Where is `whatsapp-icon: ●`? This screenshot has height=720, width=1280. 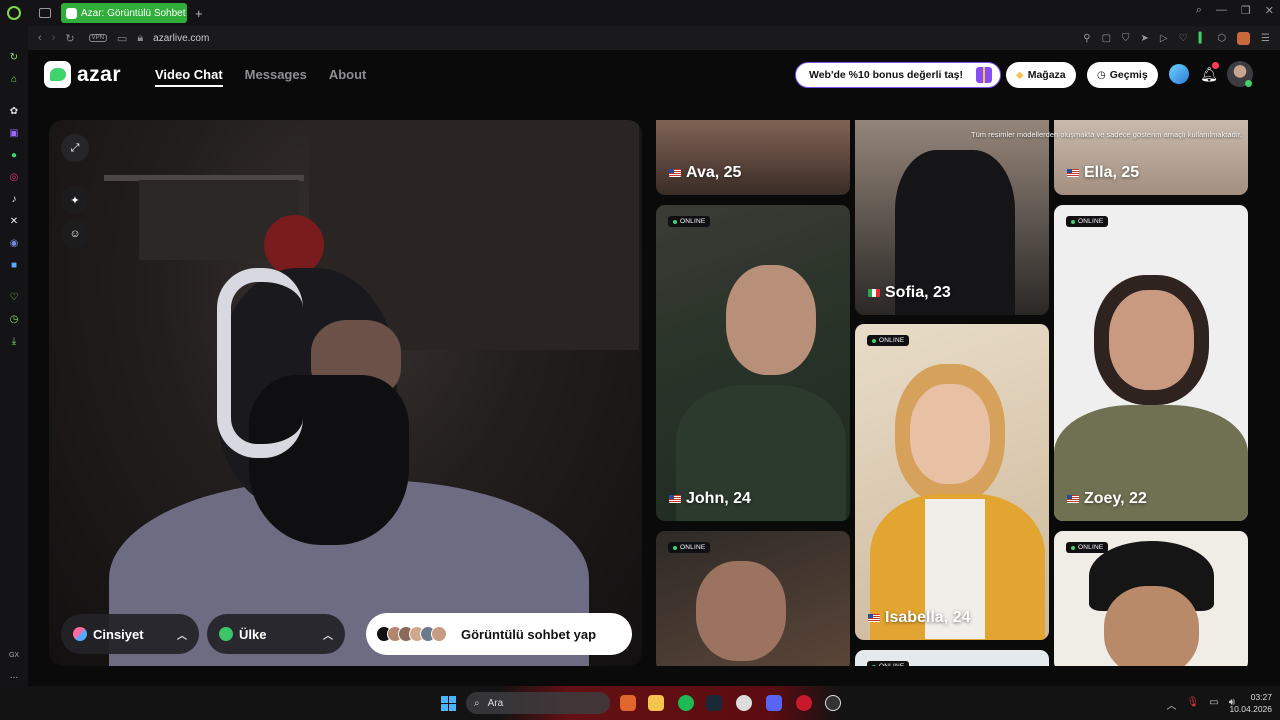
whatsapp-icon: ● is located at coordinates (14, 156).